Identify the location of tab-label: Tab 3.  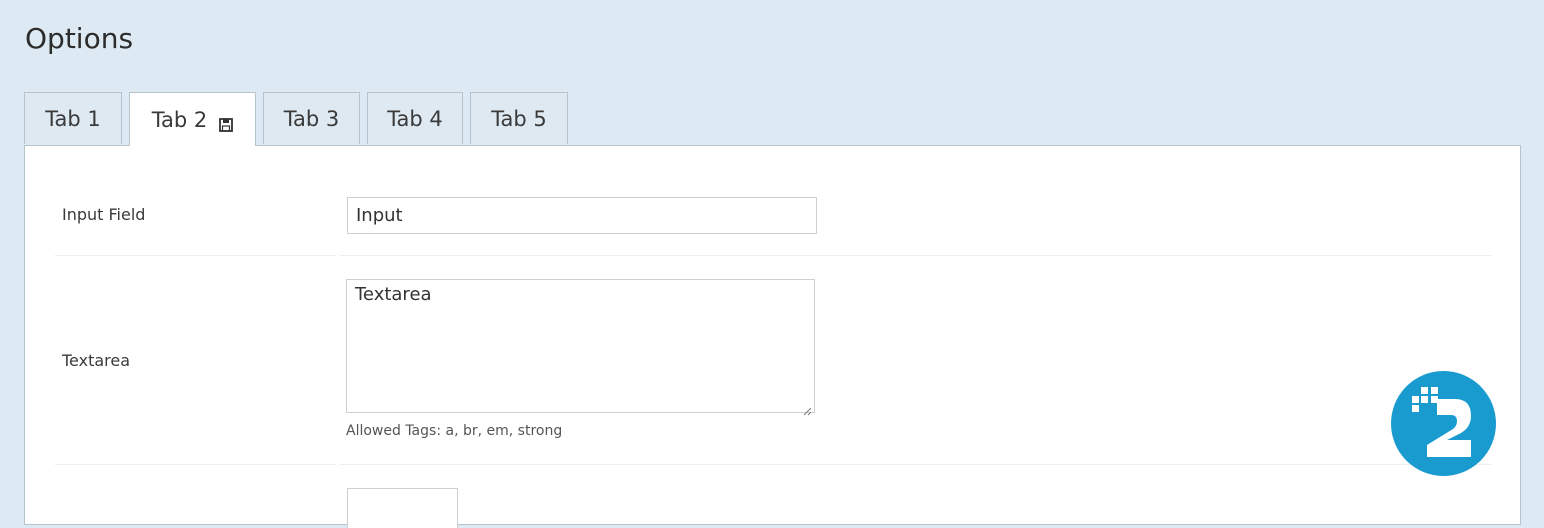
(311, 118).